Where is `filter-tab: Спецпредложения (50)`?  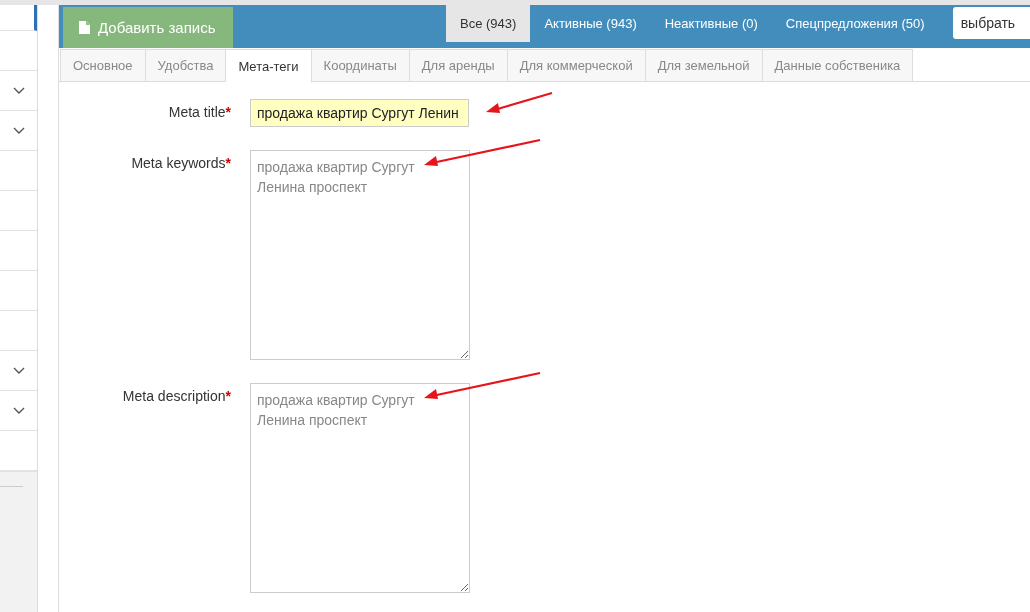 filter-tab: Спецпредложения (50) is located at coordinates (855, 23).